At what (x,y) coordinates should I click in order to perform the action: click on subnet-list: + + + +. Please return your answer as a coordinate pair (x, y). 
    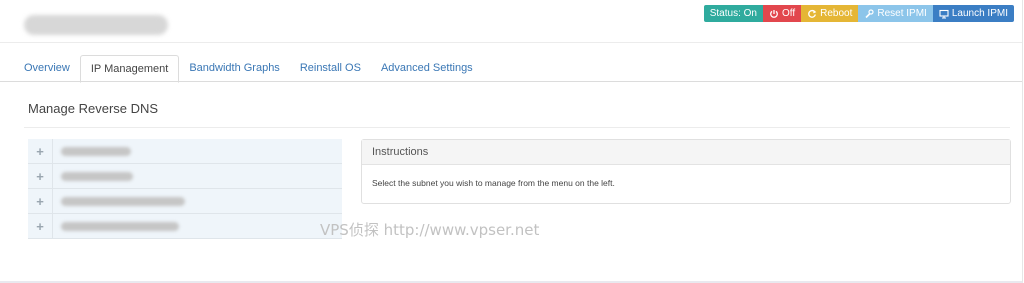
    Looking at the image, I should click on (185, 189).